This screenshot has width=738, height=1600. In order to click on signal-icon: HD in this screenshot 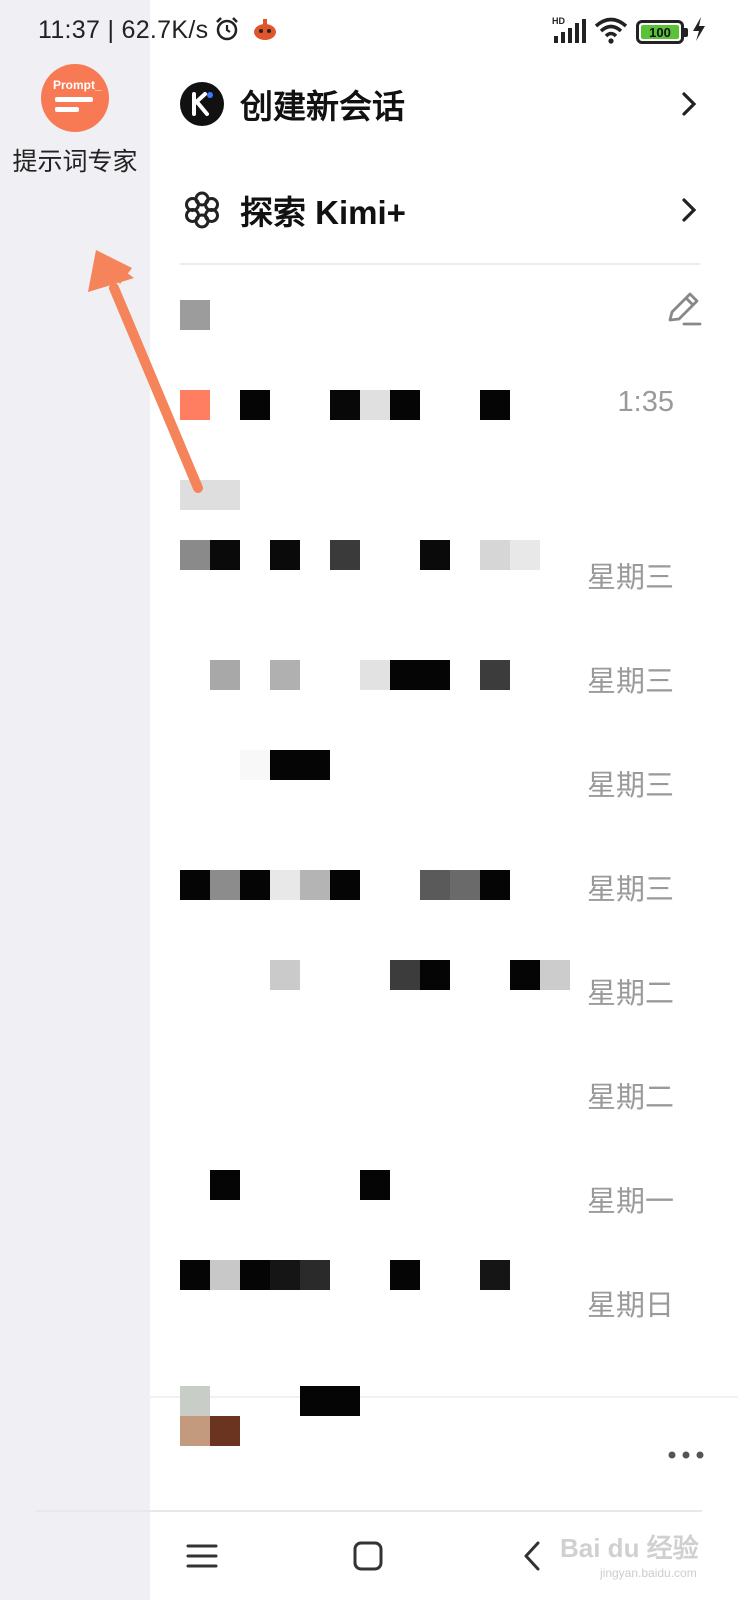, I will do `click(569, 29)`.